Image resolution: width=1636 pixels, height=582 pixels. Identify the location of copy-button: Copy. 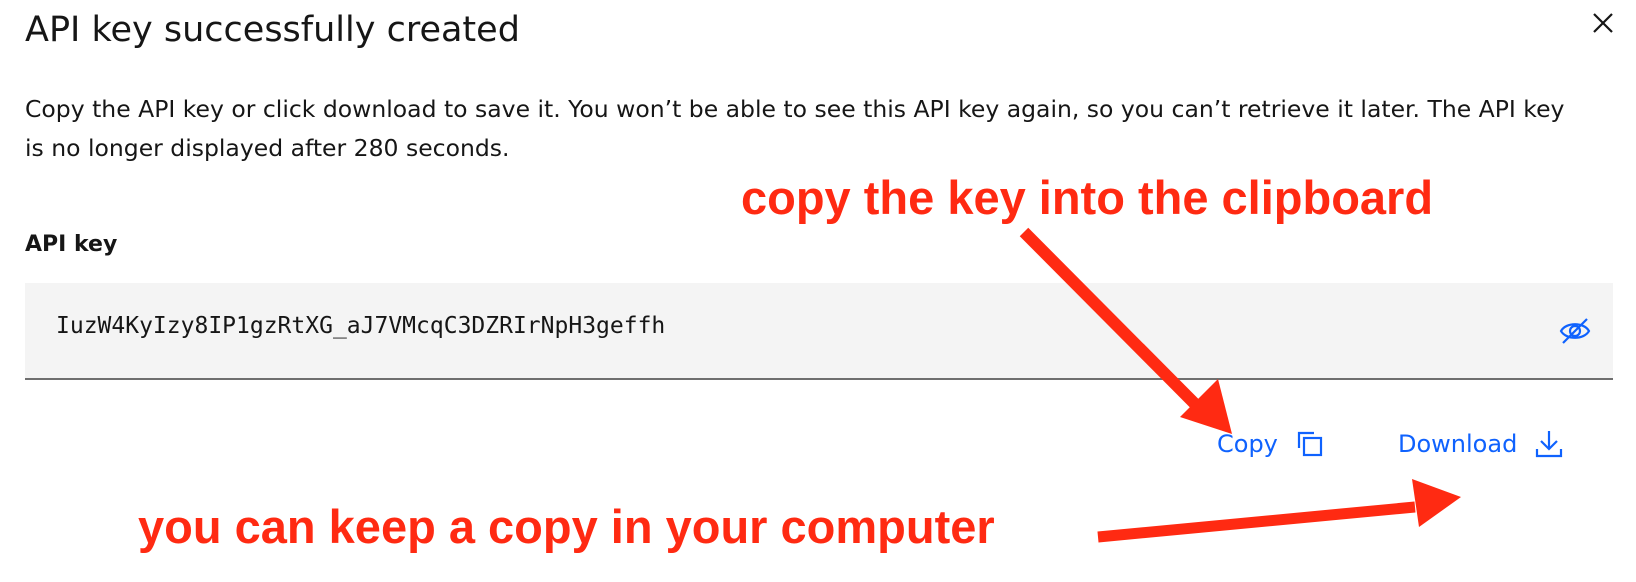
(1271, 444).